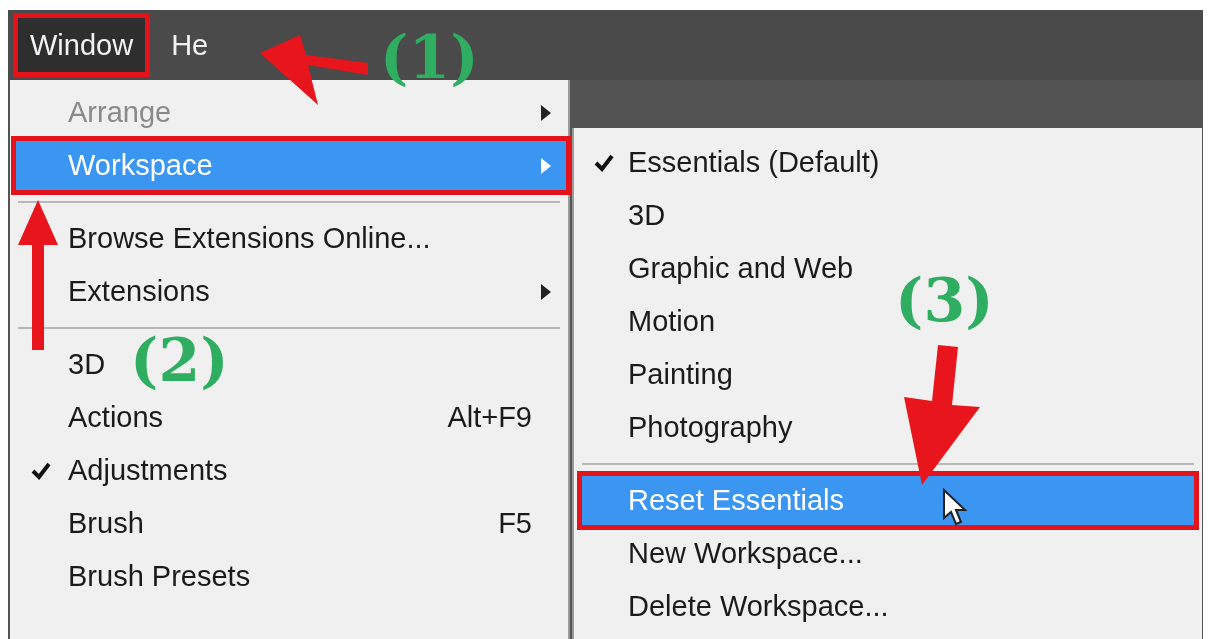  Describe the element at coordinates (106, 523) in the screenshot. I see `menu-item-label: Brush` at that location.